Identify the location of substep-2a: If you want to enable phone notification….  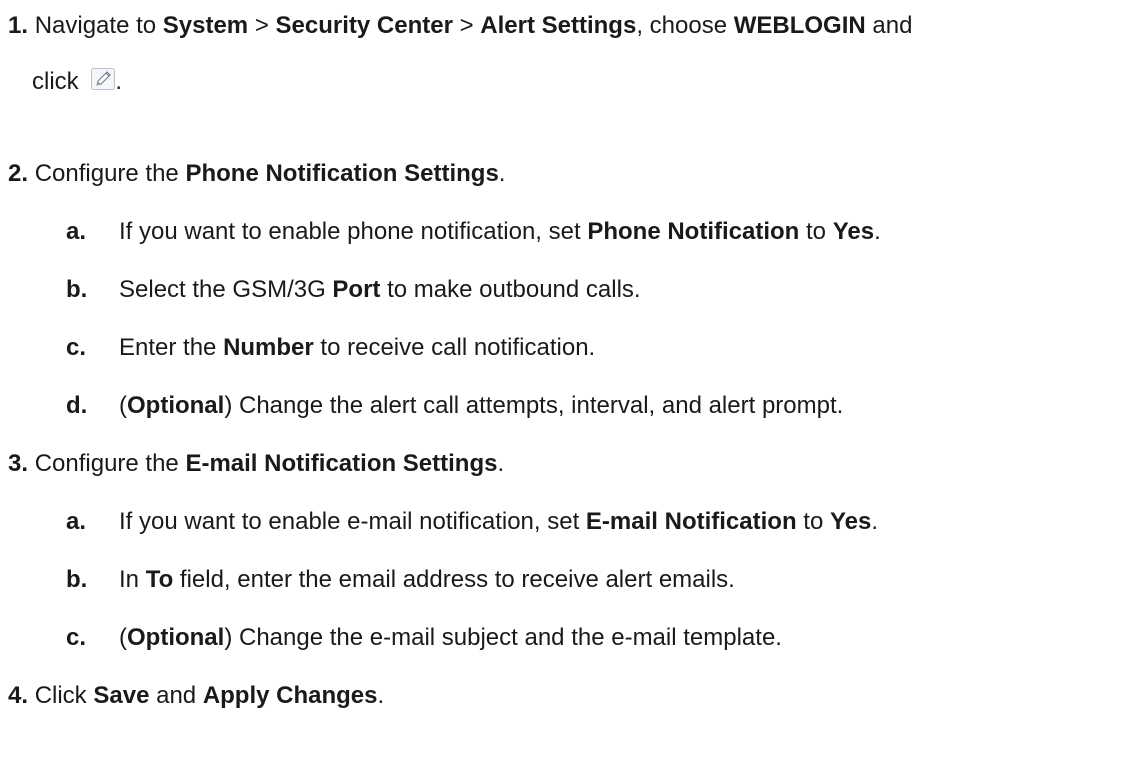
(500, 232).